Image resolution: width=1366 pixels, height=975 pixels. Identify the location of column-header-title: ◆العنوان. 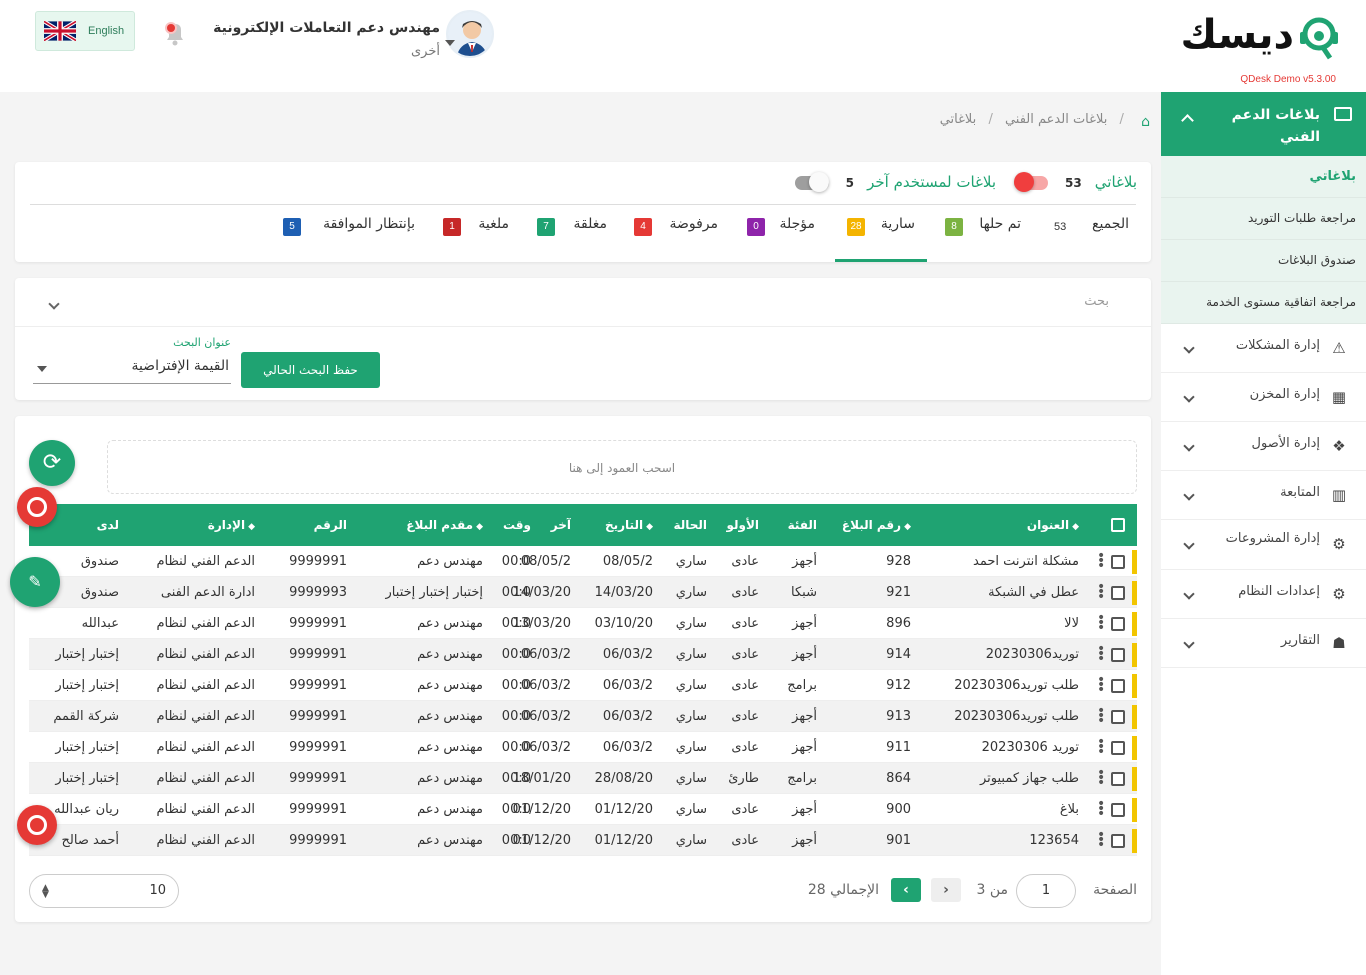
(1014, 525).